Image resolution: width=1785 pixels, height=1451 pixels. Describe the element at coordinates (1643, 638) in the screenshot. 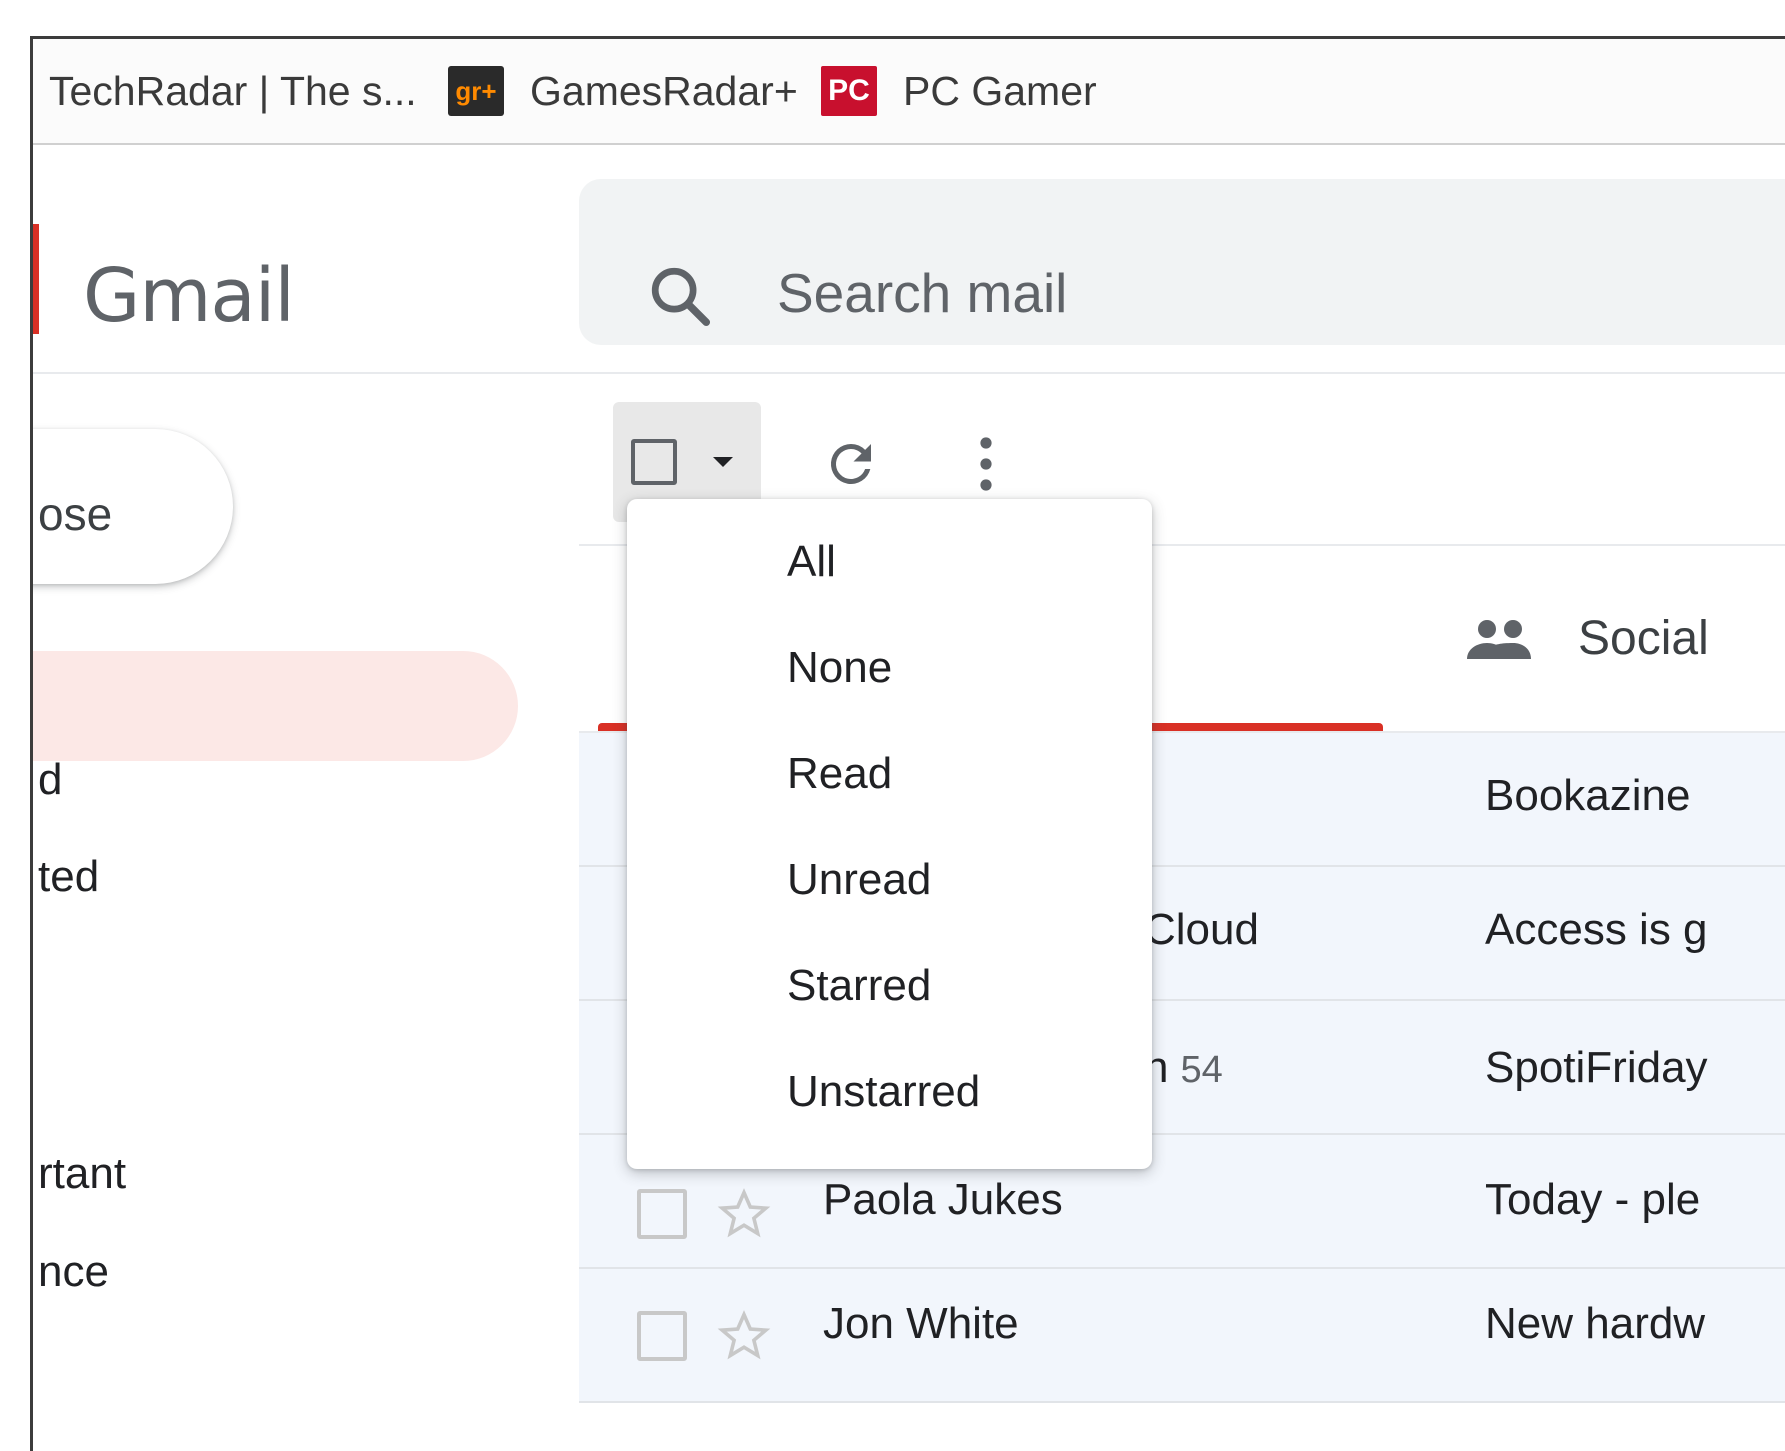

I see `tab-social: Social` at that location.